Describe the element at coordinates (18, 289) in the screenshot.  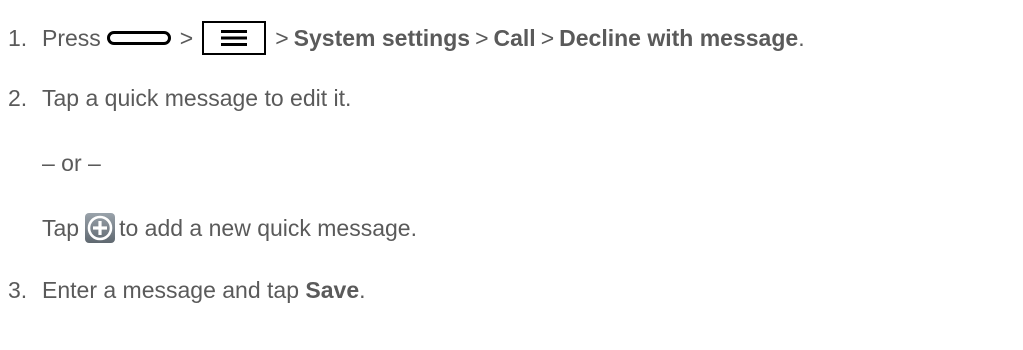
I see `step-number: 3.` at that location.